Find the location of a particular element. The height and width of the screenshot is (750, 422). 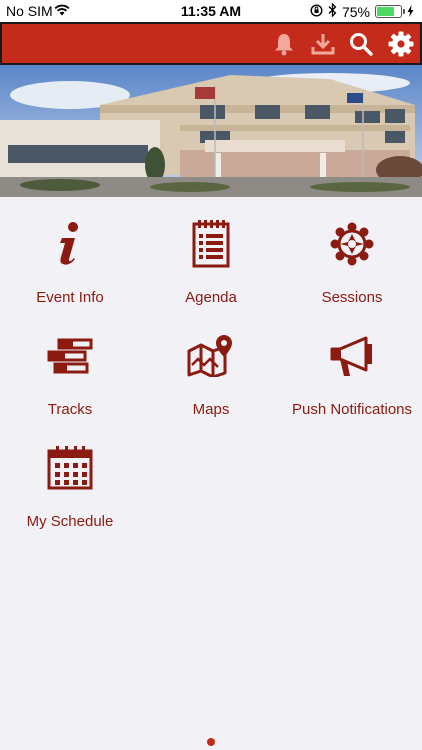

calendar-icon is located at coordinates (70, 468).